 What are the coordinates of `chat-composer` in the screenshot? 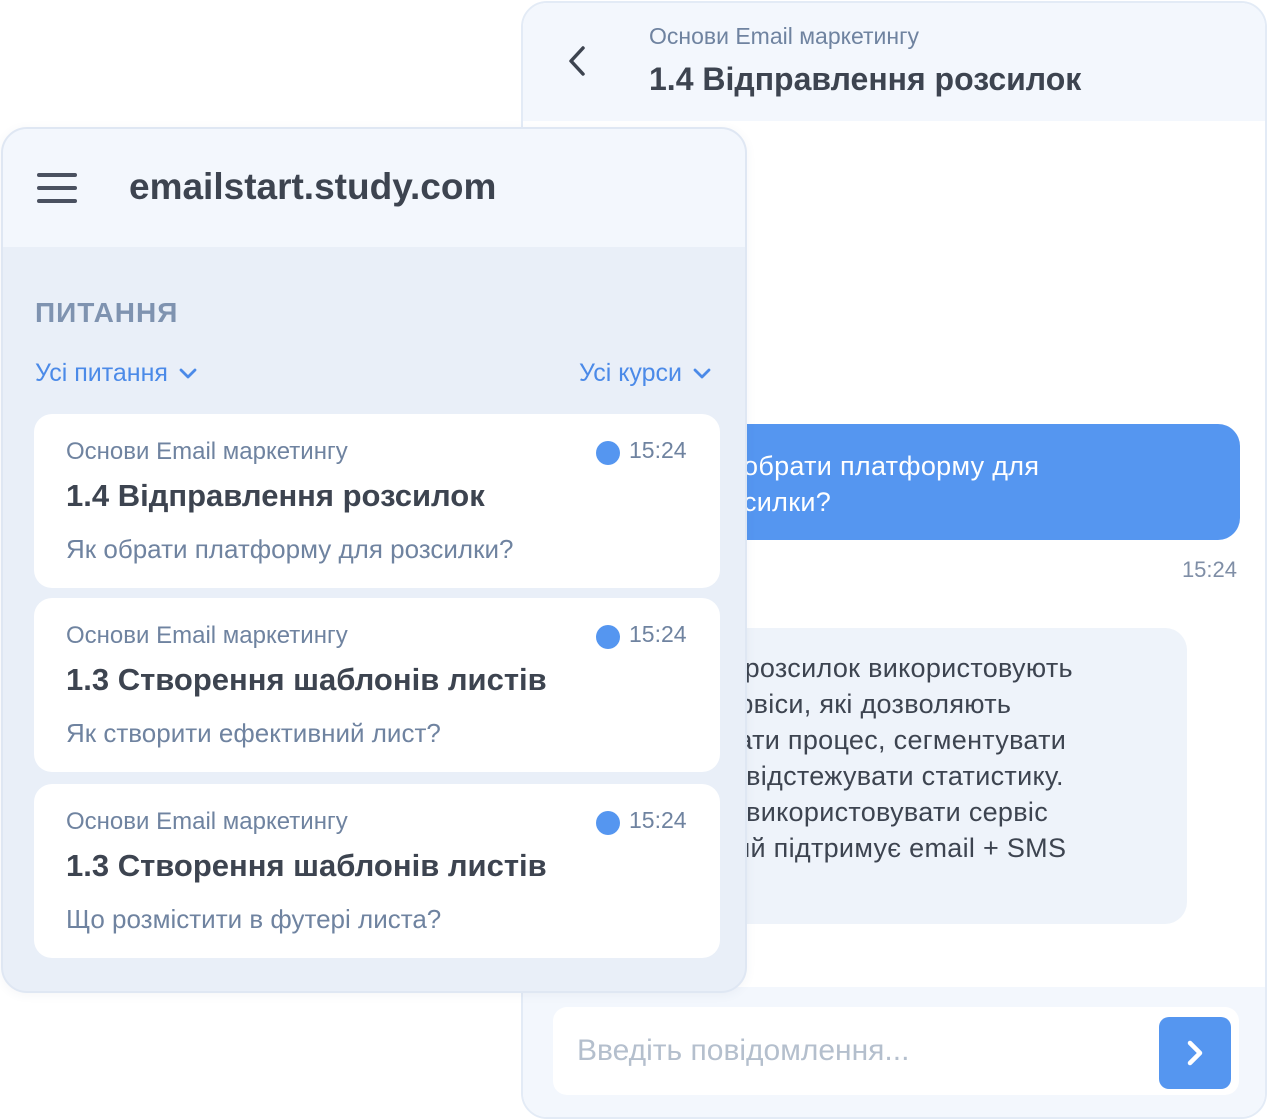 It's located at (894, 1052).